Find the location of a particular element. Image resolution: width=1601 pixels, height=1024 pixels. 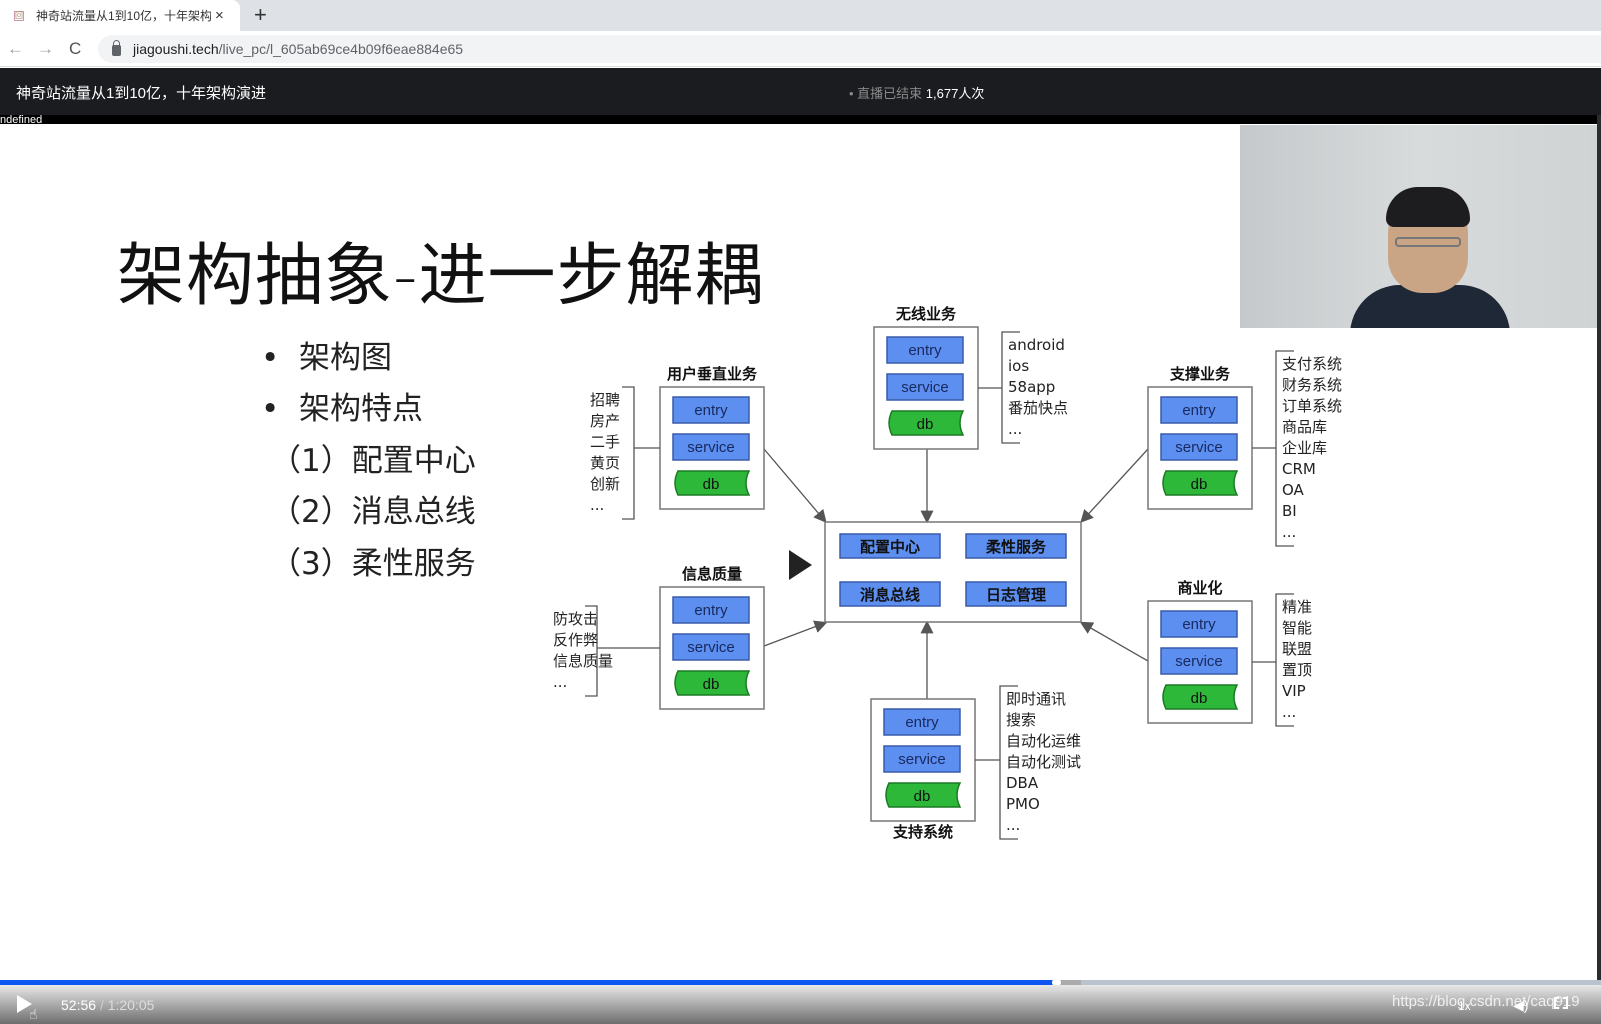

lock-icon is located at coordinates (116, 47).